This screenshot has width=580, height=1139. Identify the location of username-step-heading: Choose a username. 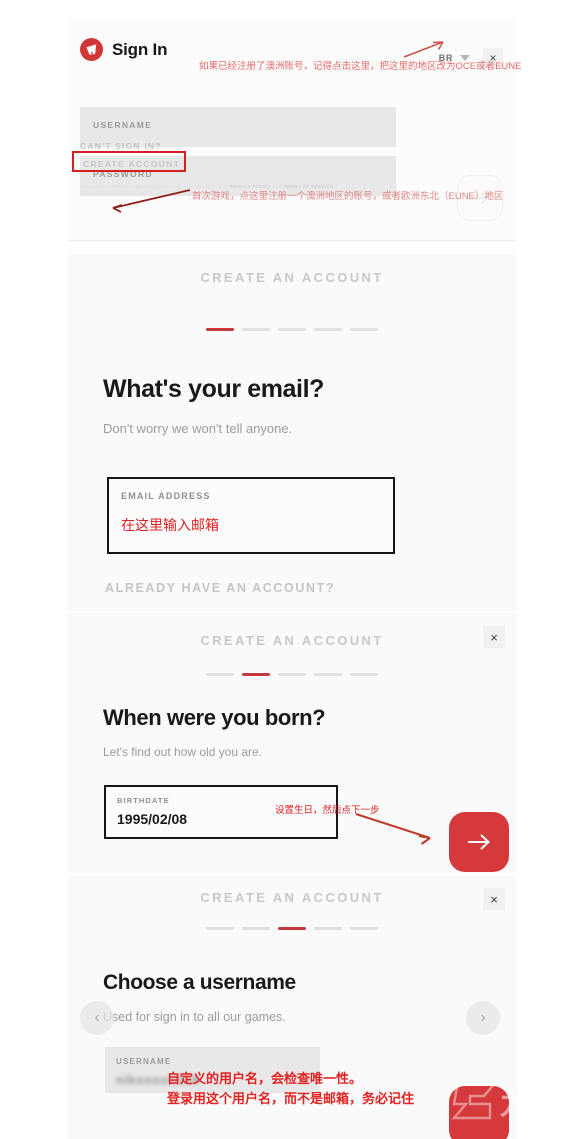
(199, 982).